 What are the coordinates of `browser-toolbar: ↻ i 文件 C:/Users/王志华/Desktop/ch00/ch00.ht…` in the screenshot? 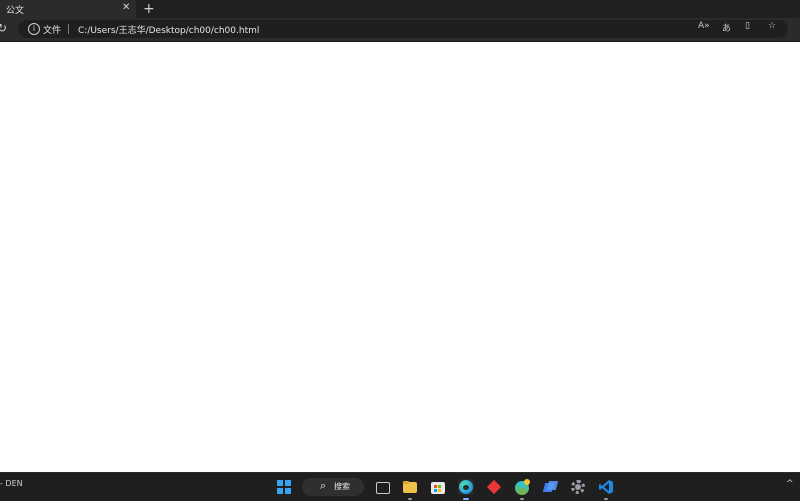 It's located at (400, 30).